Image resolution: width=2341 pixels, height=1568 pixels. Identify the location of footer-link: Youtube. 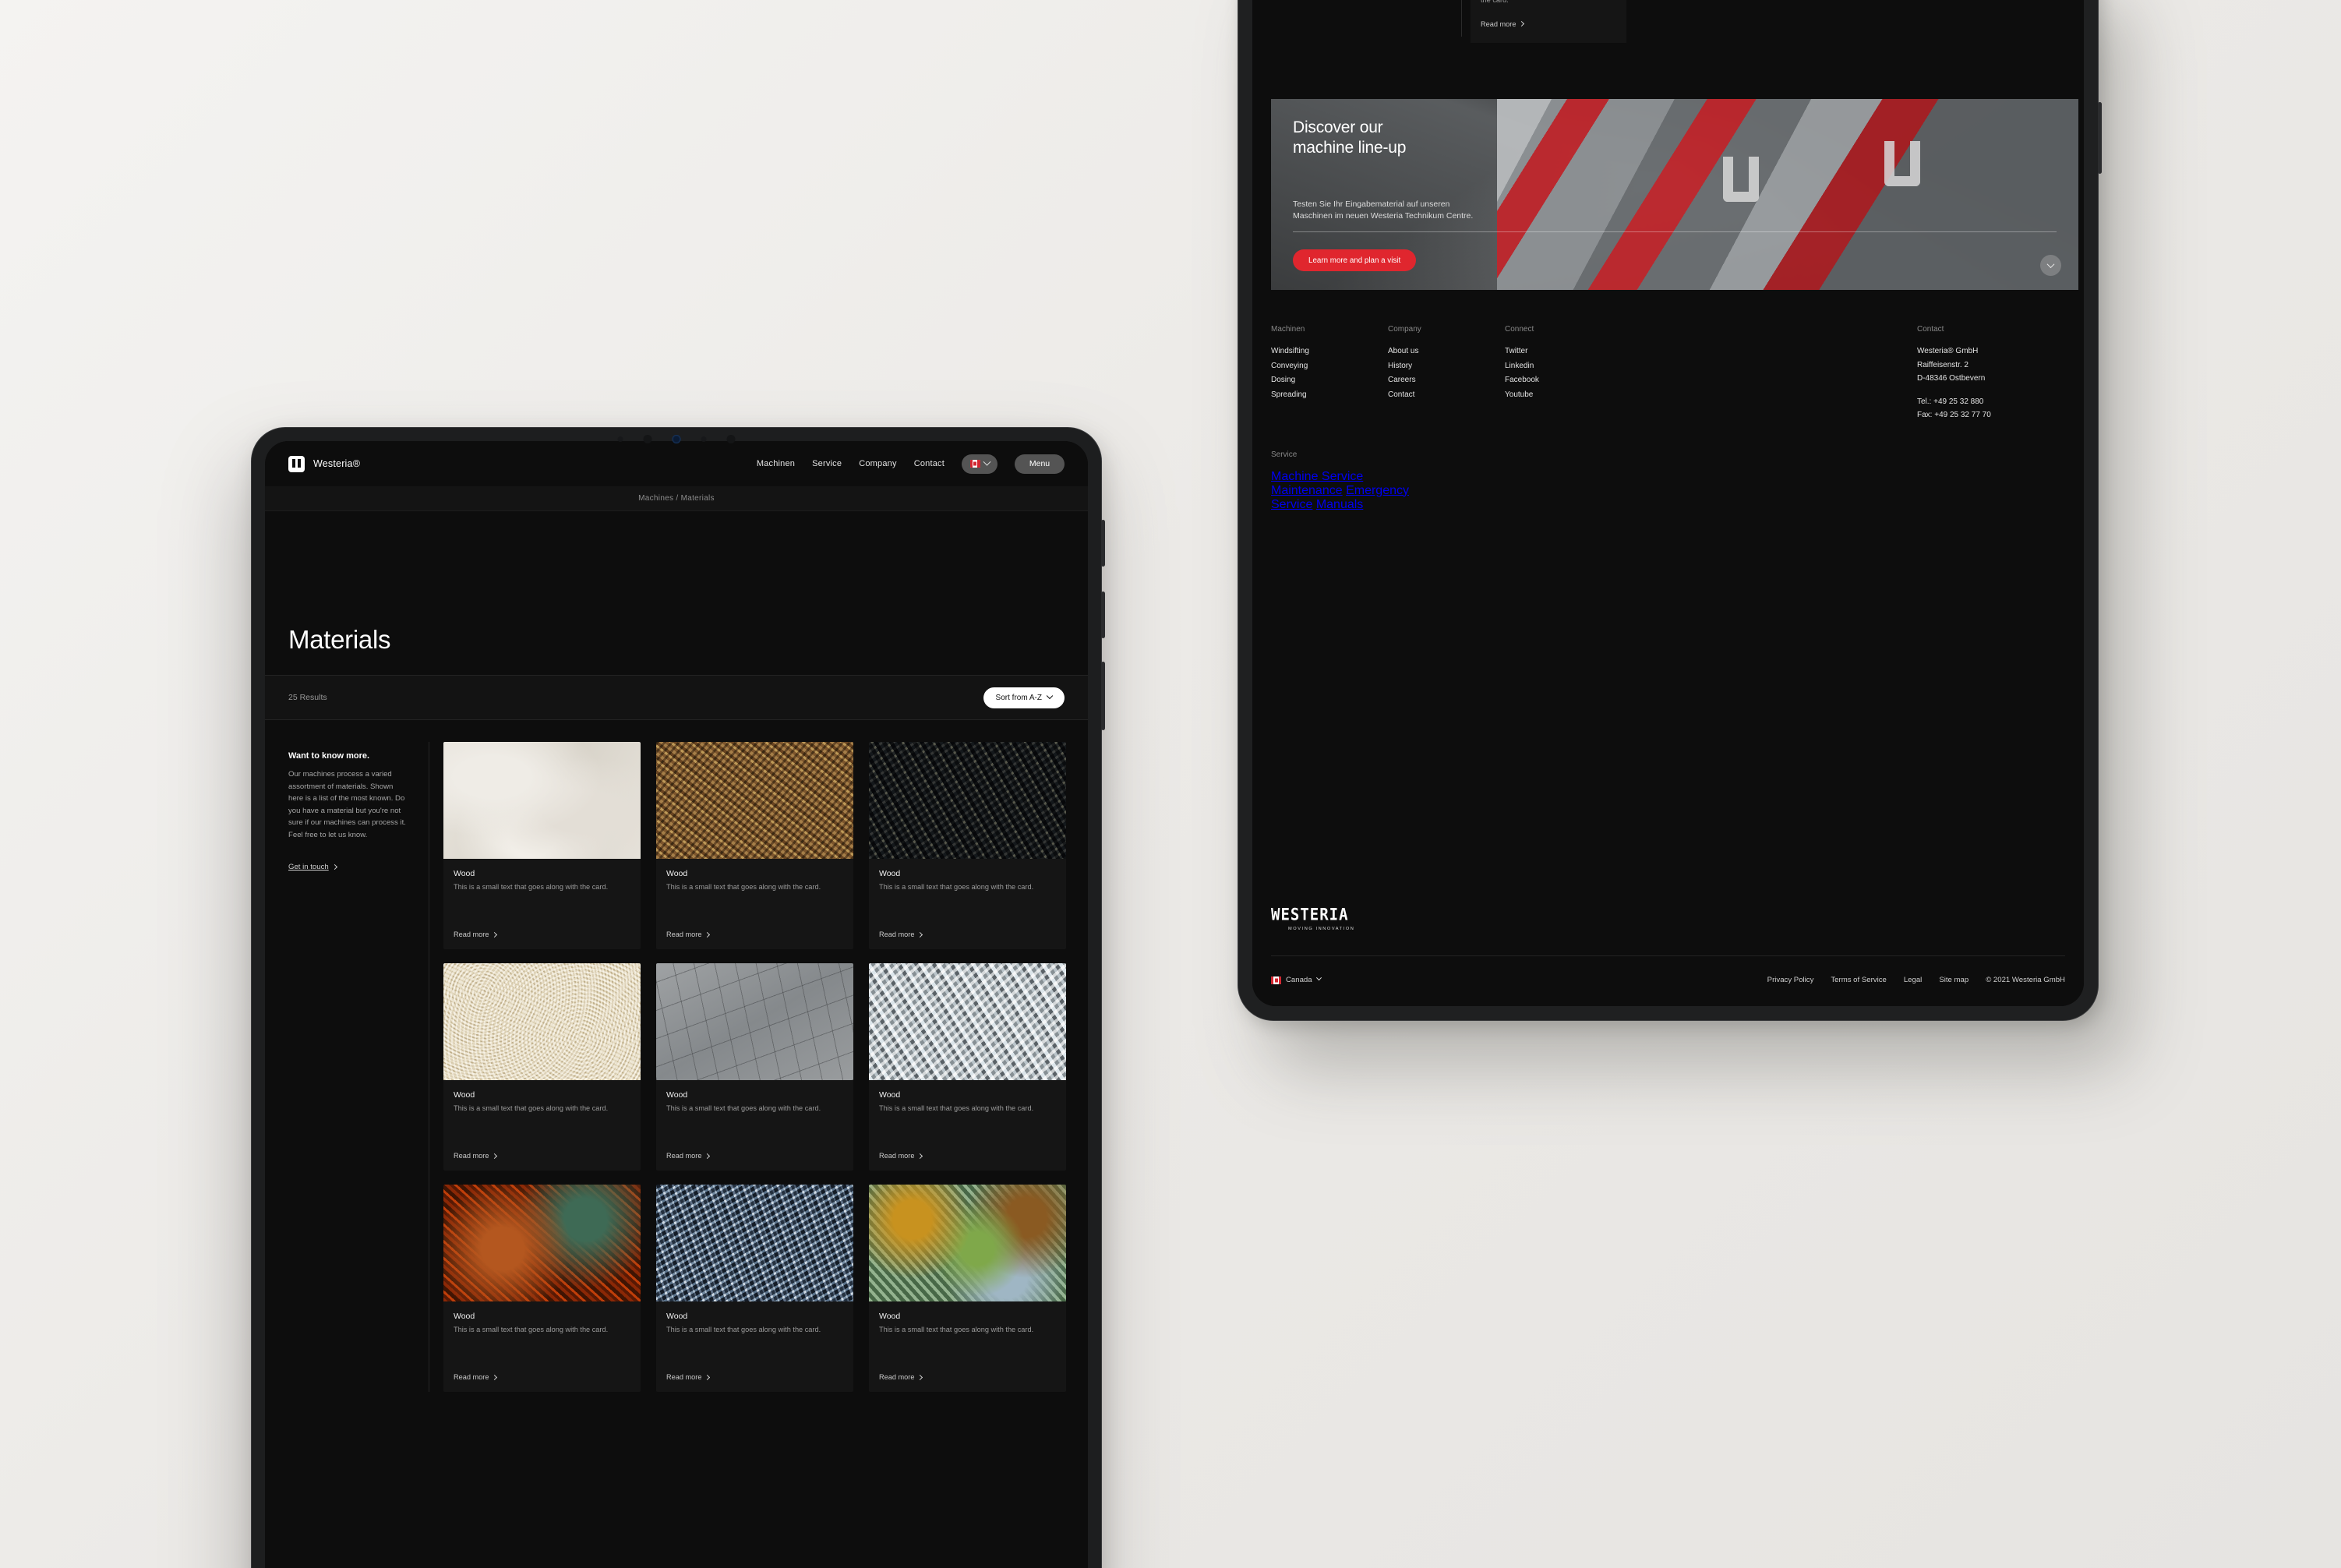
(1563, 395).